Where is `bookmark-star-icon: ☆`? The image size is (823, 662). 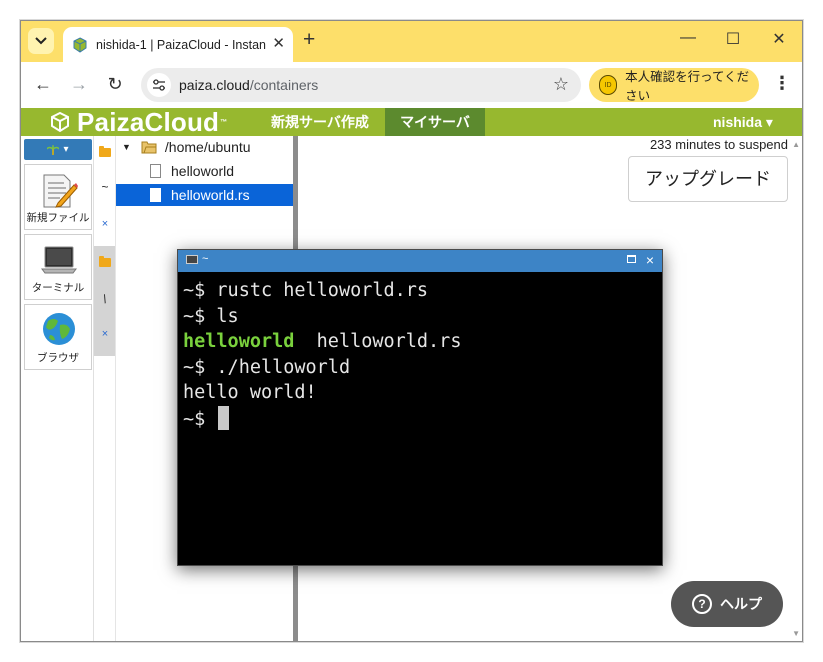 bookmark-star-icon: ☆ is located at coordinates (561, 84).